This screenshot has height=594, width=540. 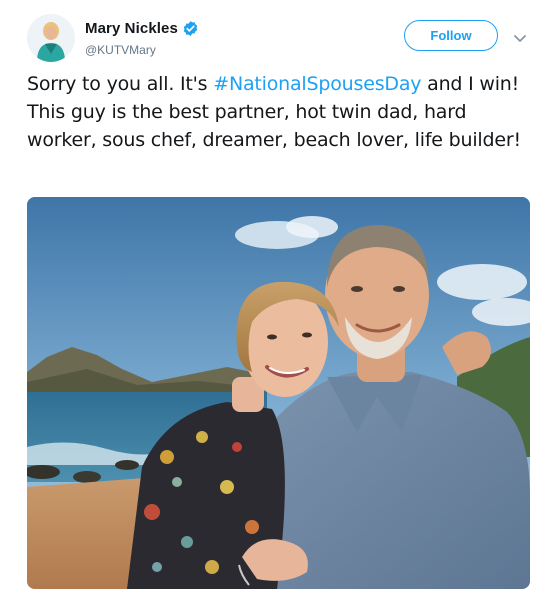 I want to click on avatar, so click(x=51, y=38).